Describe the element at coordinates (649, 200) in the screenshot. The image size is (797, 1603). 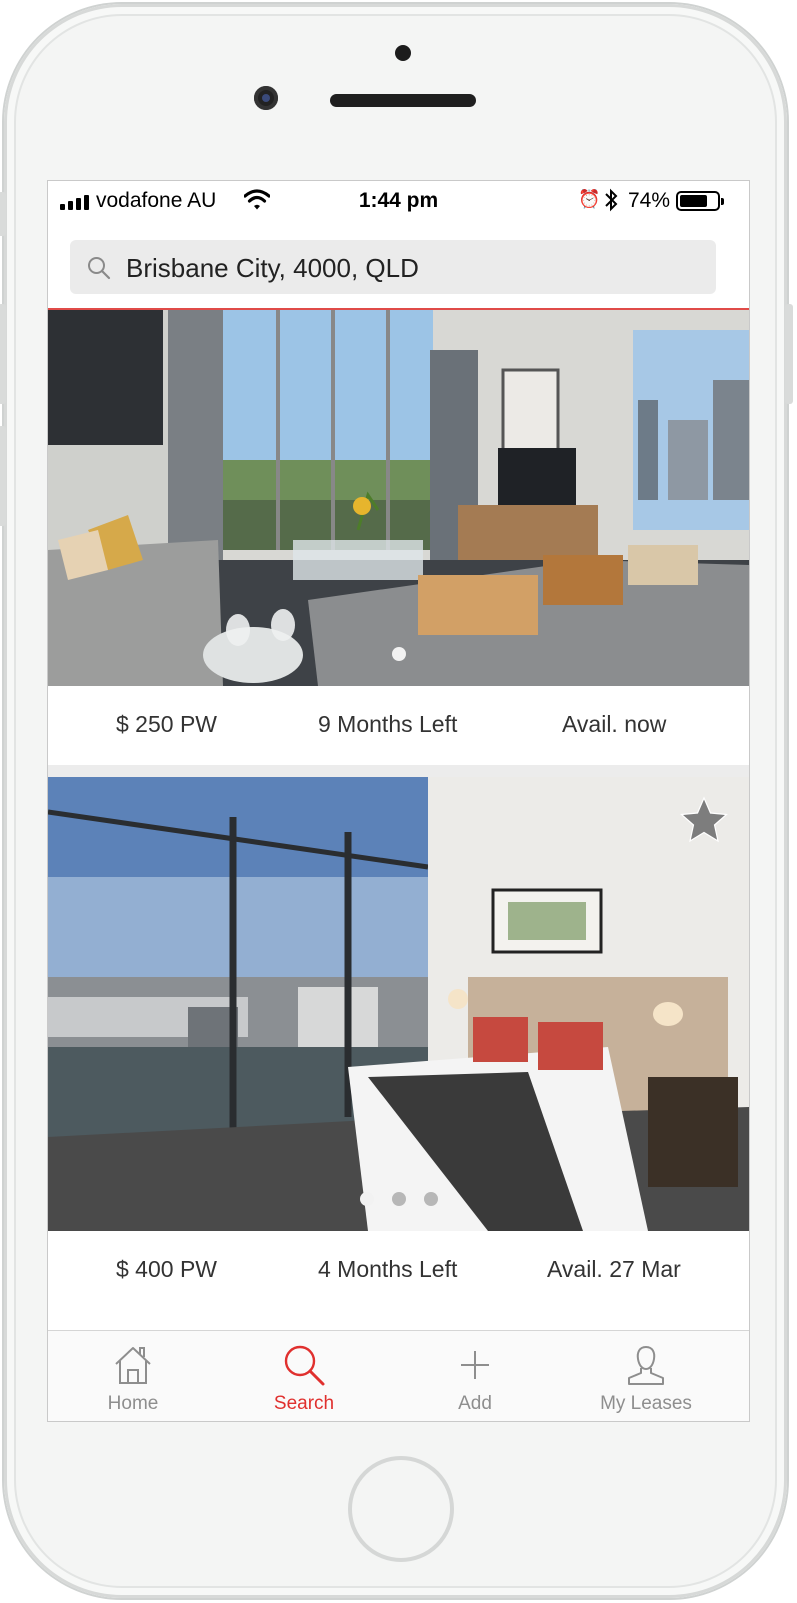
I see `battery-percent: 74%` at that location.